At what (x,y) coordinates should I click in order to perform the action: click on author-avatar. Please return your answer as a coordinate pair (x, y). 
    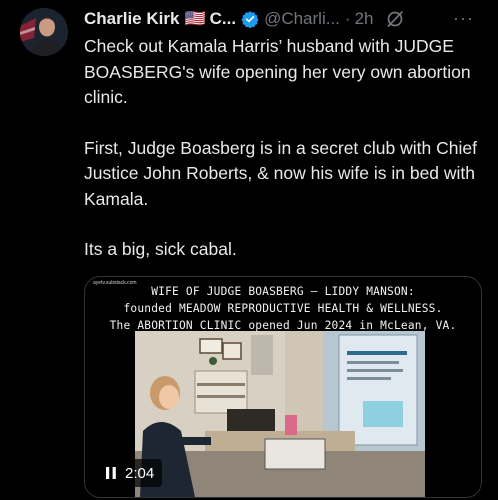
    Looking at the image, I should click on (44, 32).